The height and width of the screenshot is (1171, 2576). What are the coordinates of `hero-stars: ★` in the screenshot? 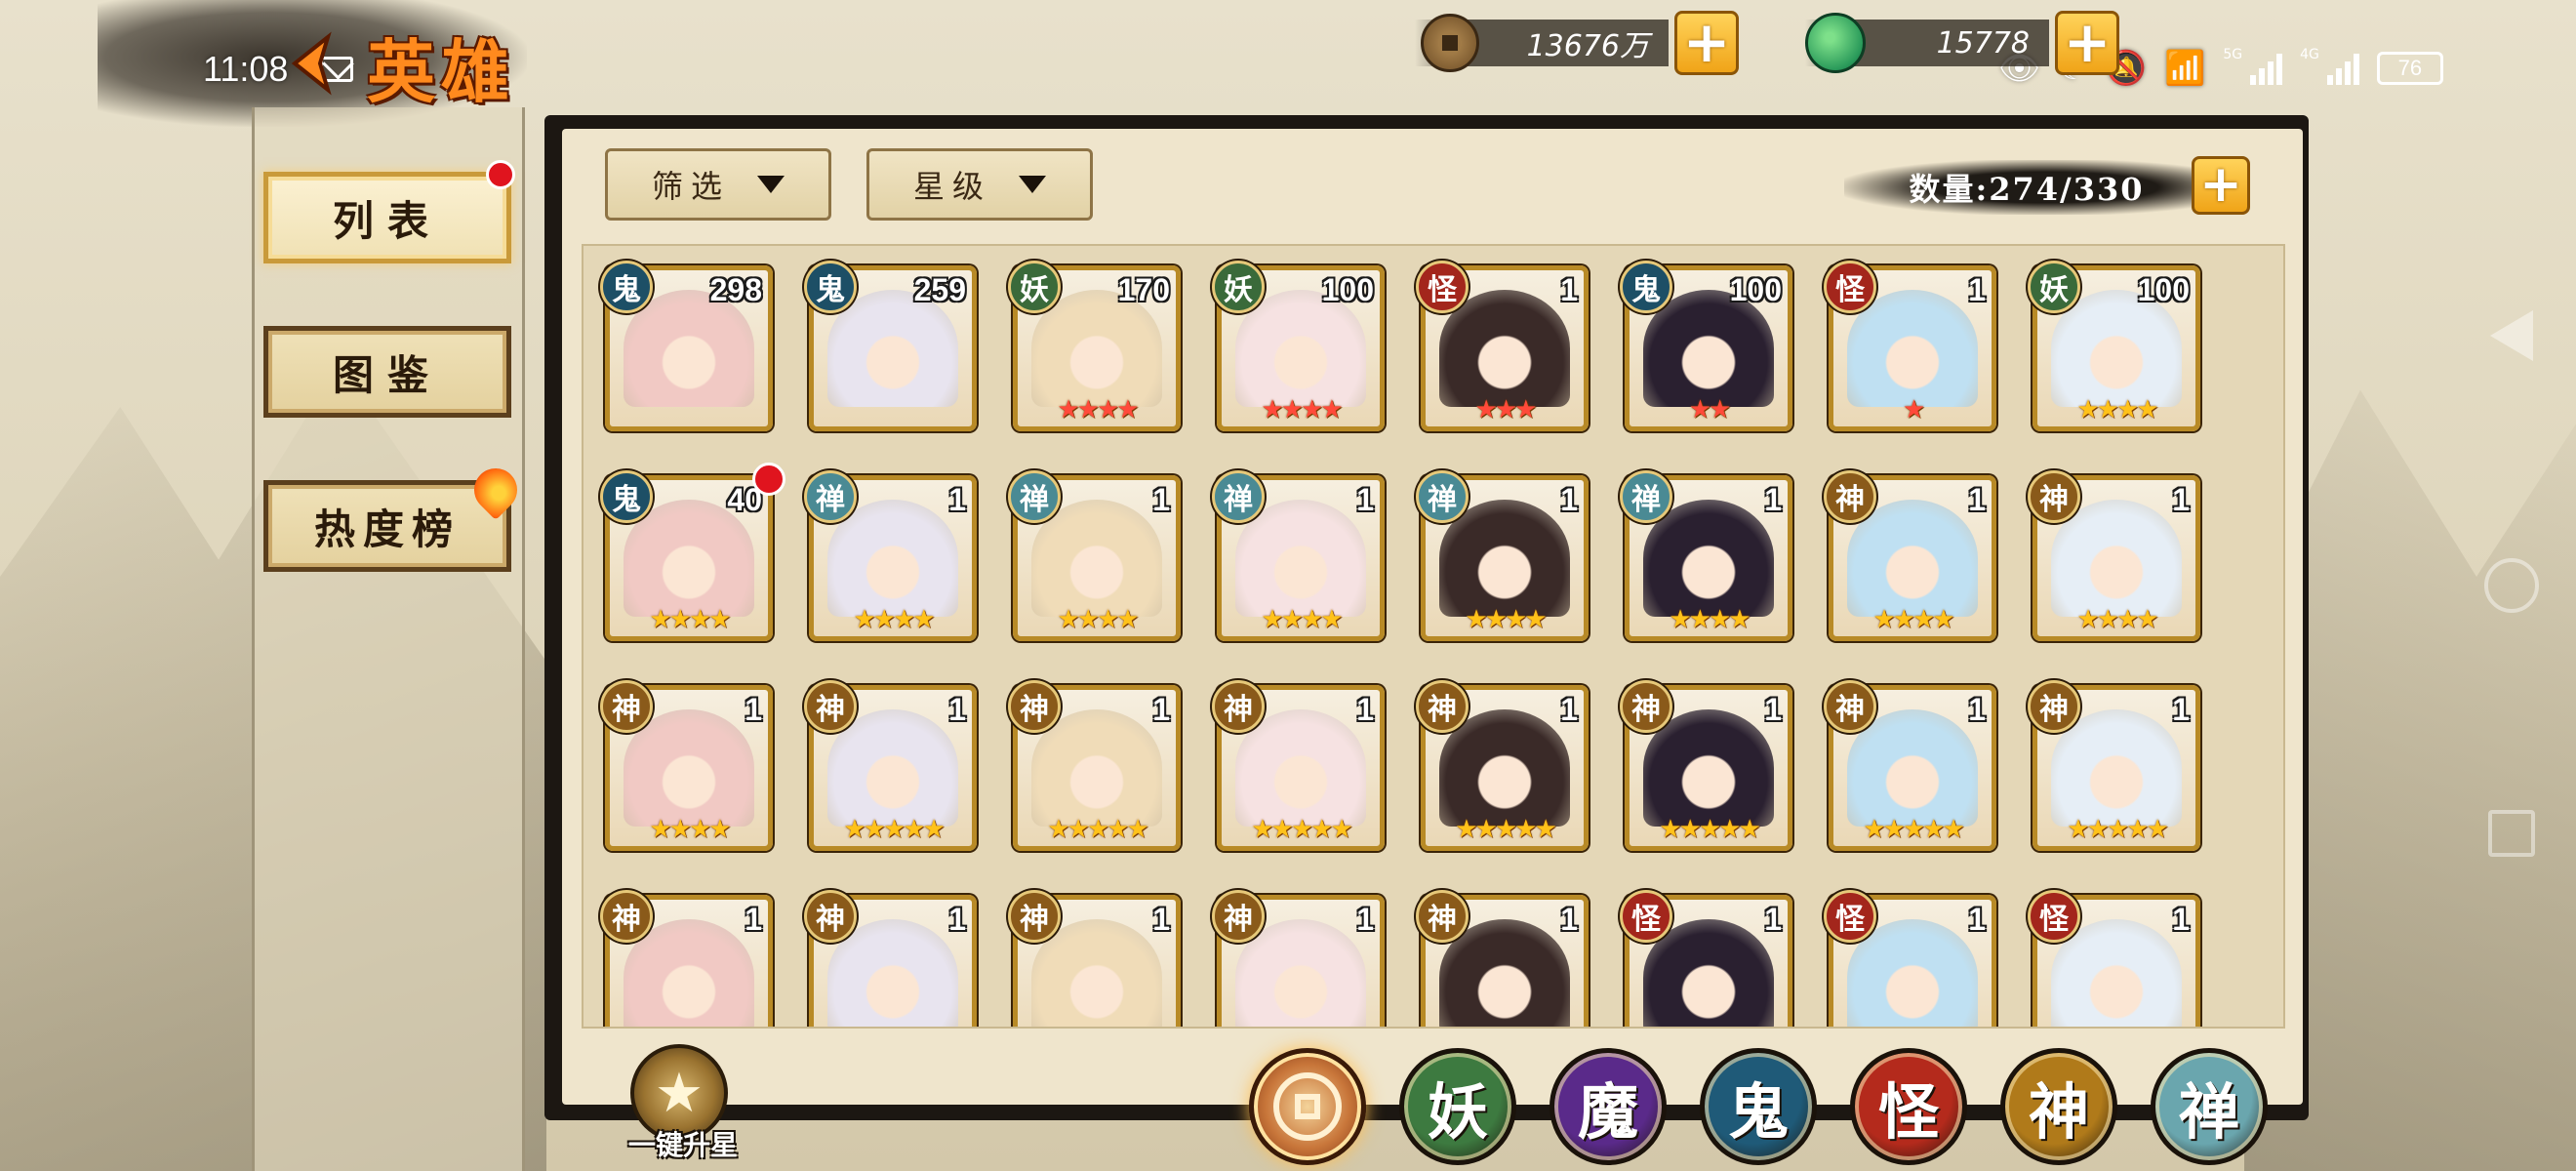 It's located at (1913, 409).